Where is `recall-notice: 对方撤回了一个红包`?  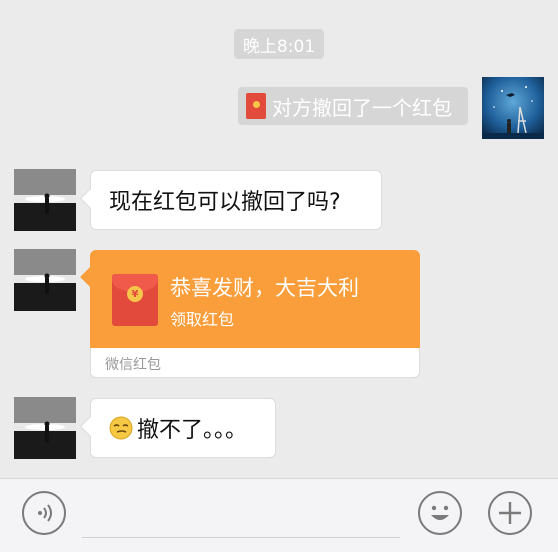
recall-notice: 对方撤回了一个红包 is located at coordinates (353, 106).